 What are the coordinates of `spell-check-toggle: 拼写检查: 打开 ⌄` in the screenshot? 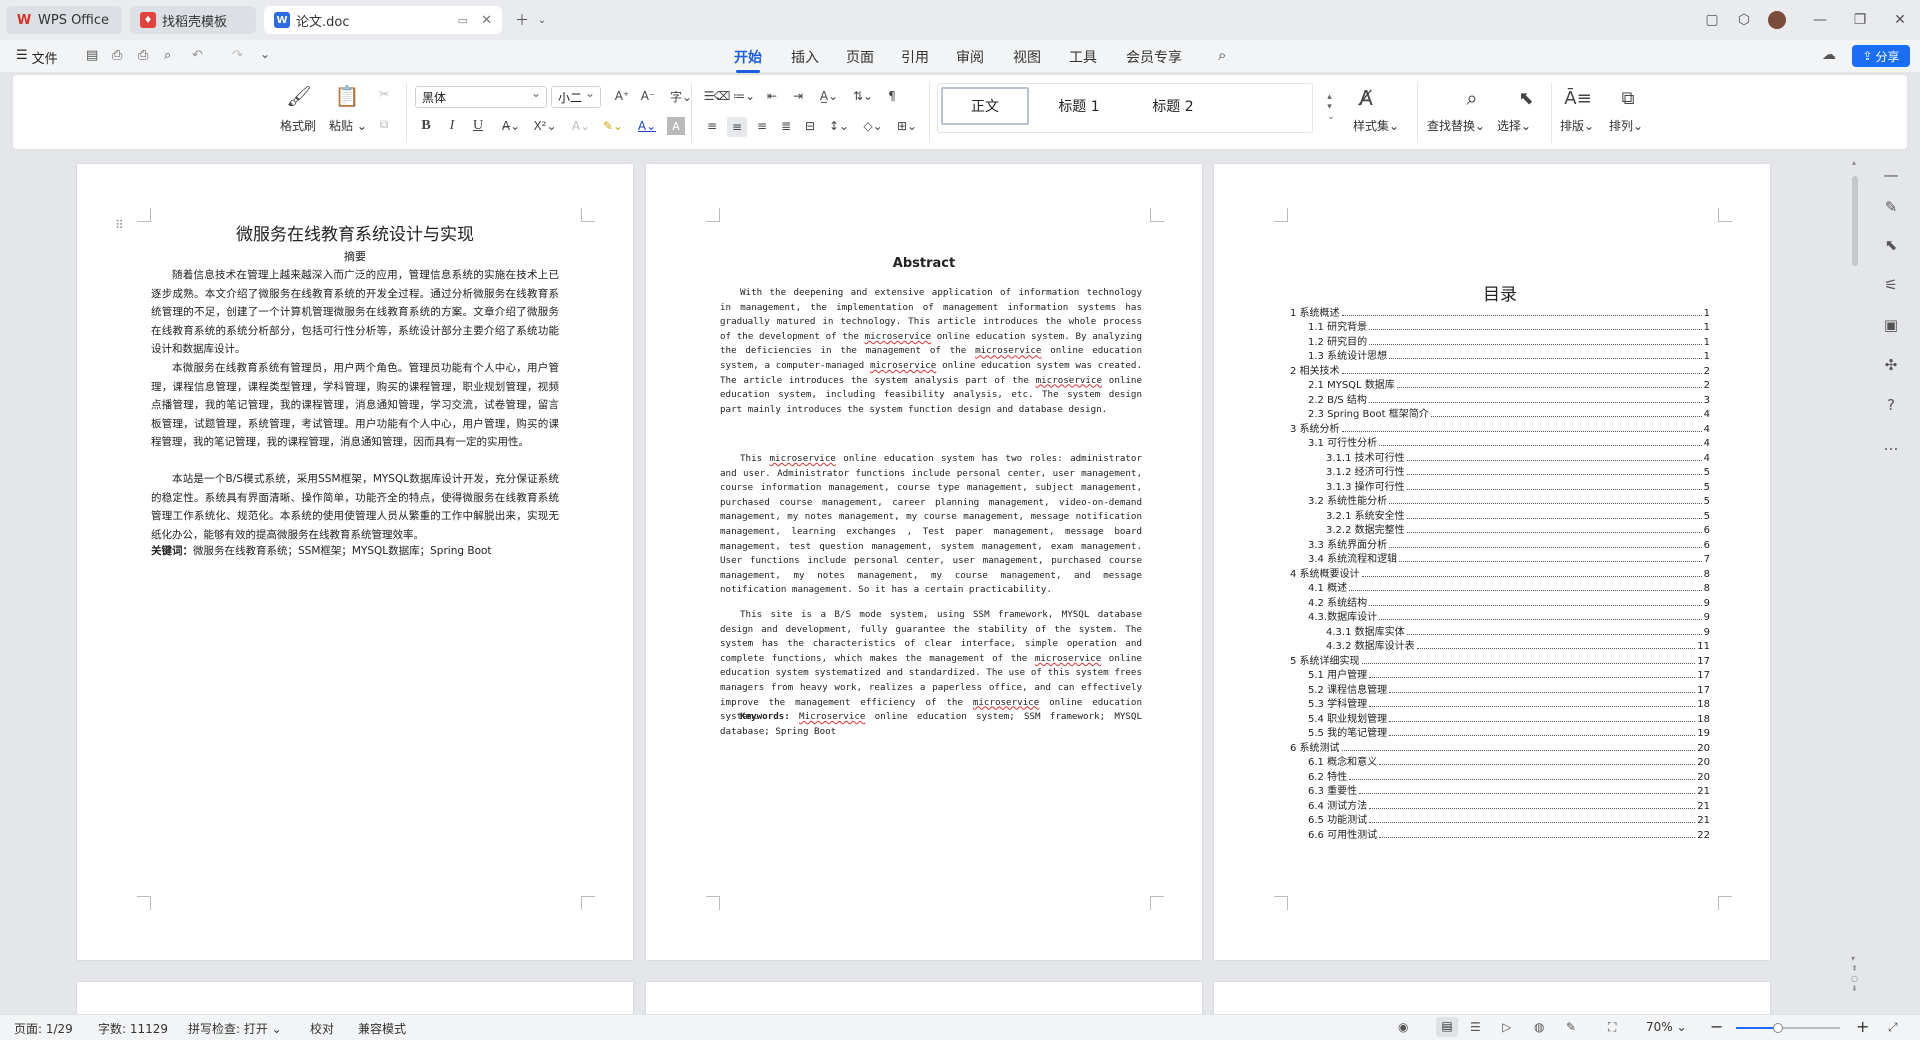 It's located at (235, 1028).